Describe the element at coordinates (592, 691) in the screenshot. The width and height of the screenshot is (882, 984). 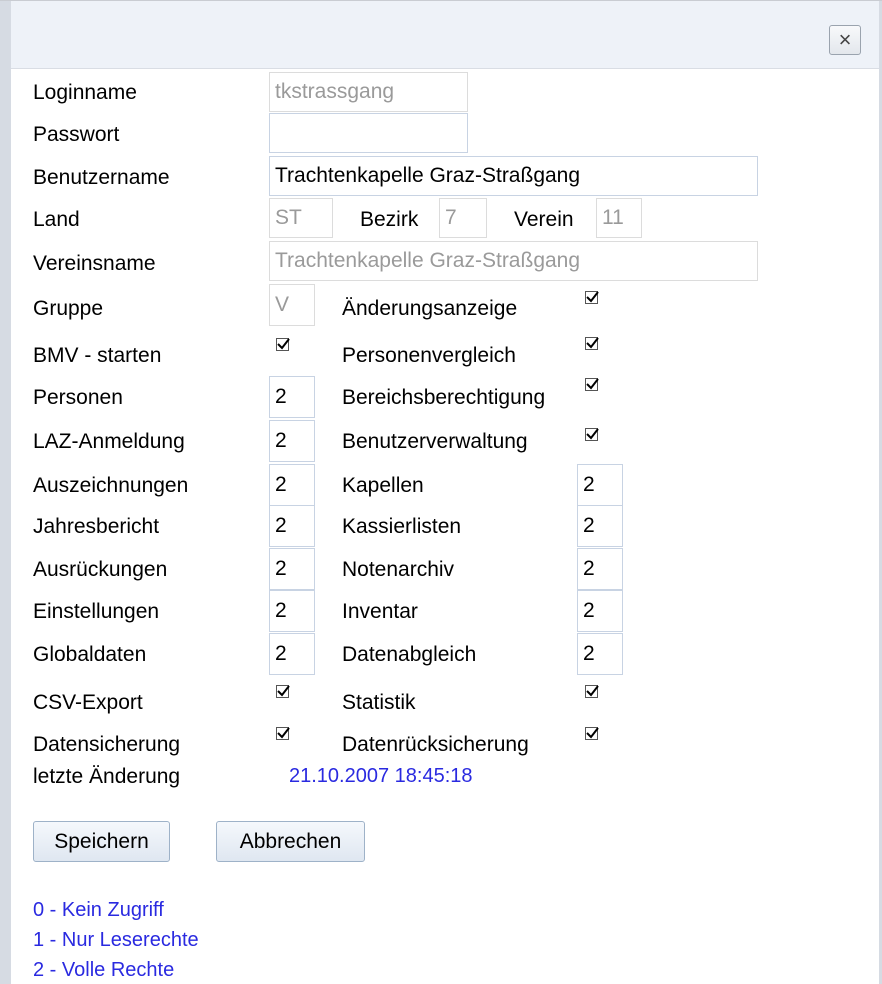
I see `perm-checkbox-statistik` at that location.